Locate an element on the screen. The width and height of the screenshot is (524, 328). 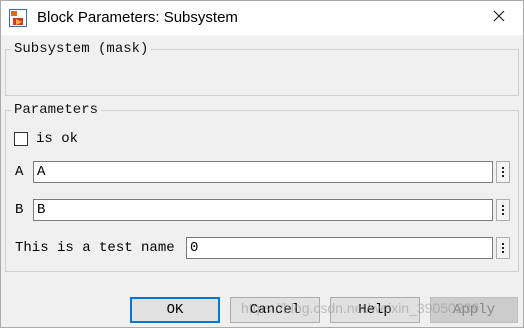
simulink-block-icon is located at coordinates (18, 18).